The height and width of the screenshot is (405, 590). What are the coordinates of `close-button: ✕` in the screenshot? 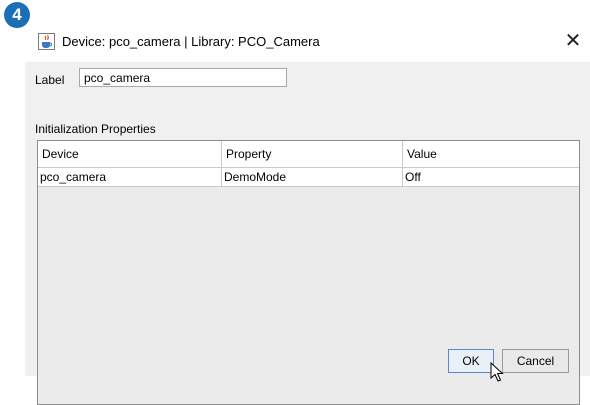 It's located at (573, 41).